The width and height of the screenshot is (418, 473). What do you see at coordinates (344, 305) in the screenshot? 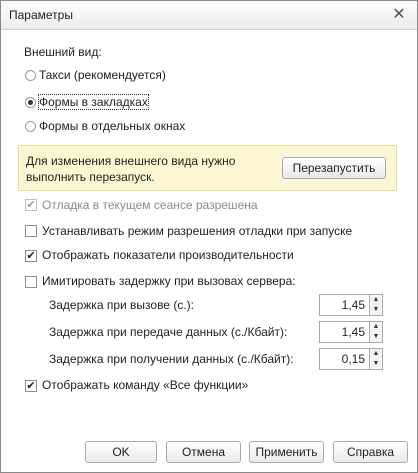
I see `delay-call-field: 1,45` at bounding box center [344, 305].